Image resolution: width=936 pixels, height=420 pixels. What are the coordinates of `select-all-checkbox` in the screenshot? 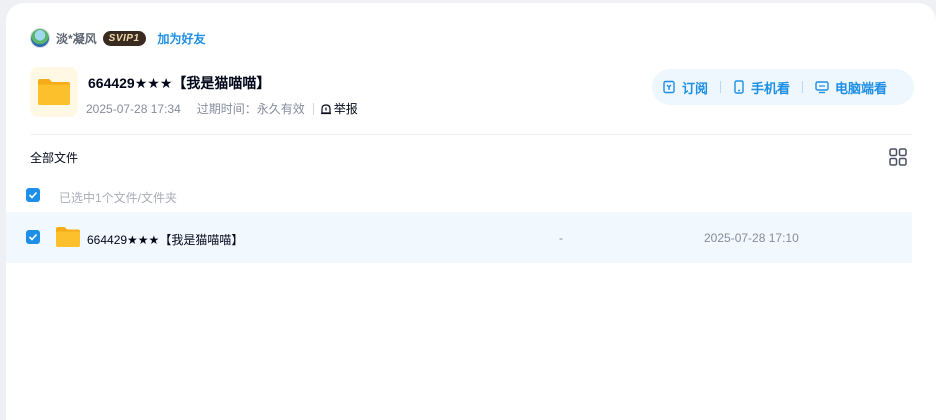 It's located at (33, 195).